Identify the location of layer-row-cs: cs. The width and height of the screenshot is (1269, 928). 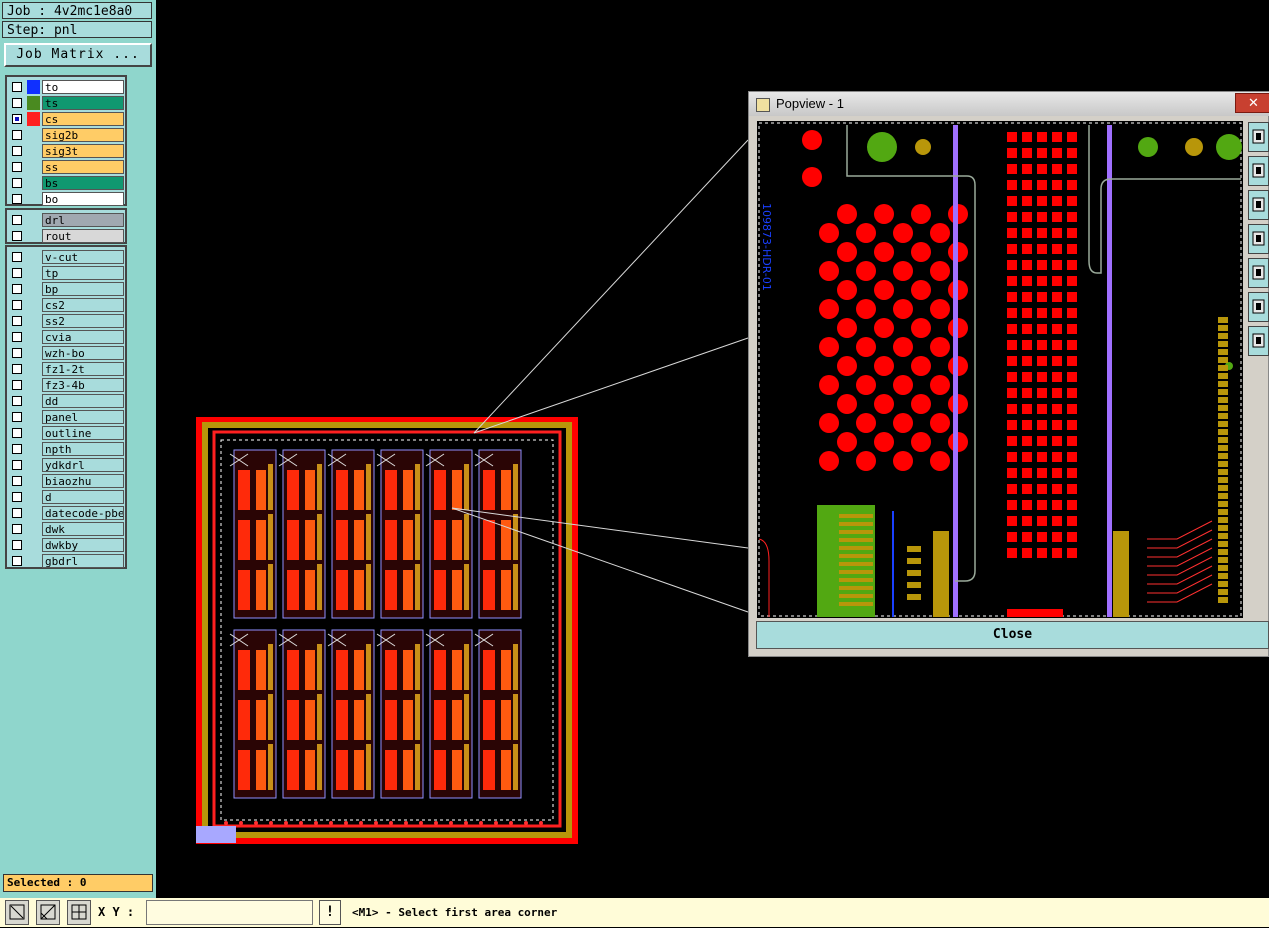
(66, 119).